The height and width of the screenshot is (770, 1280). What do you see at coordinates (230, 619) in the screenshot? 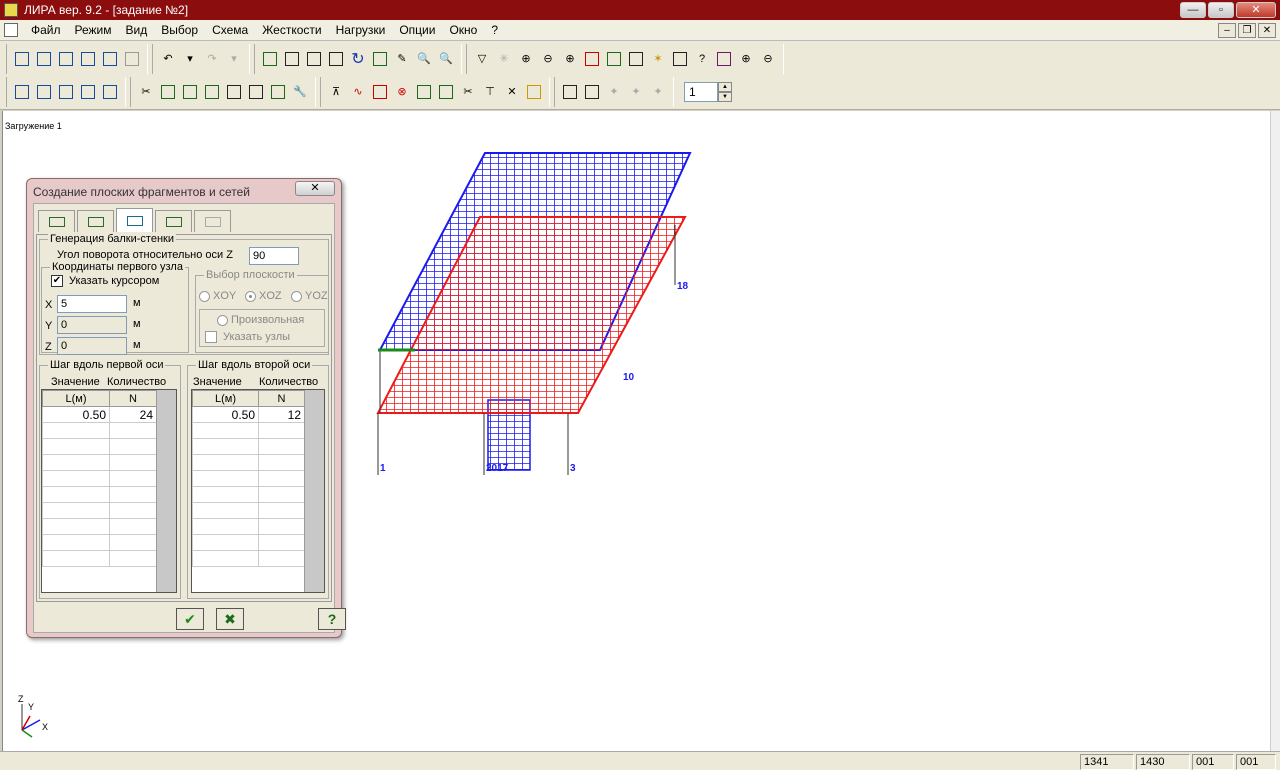
I see `cancel-button: ✖` at bounding box center [230, 619].